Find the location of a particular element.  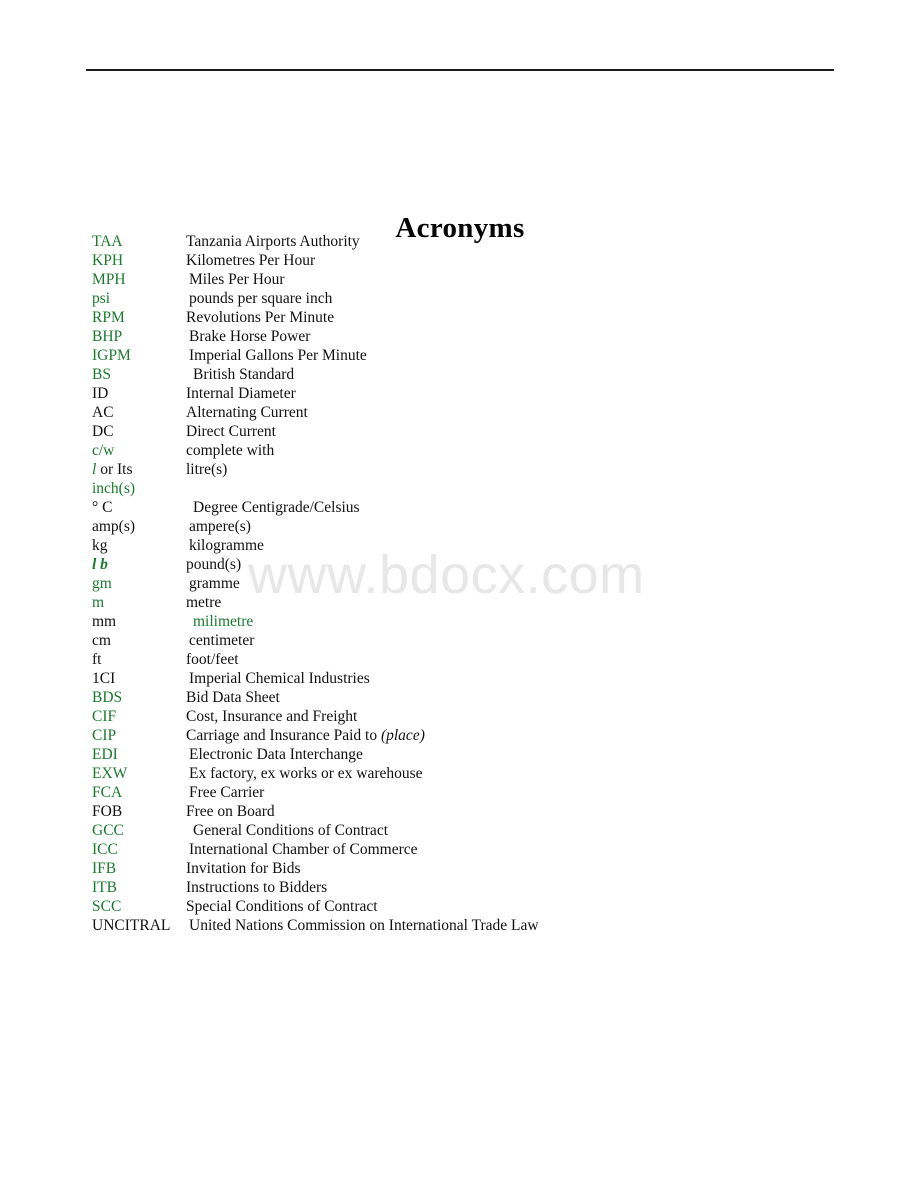

acronym-definition: Bid Data Sheet is located at coordinates (233, 697).